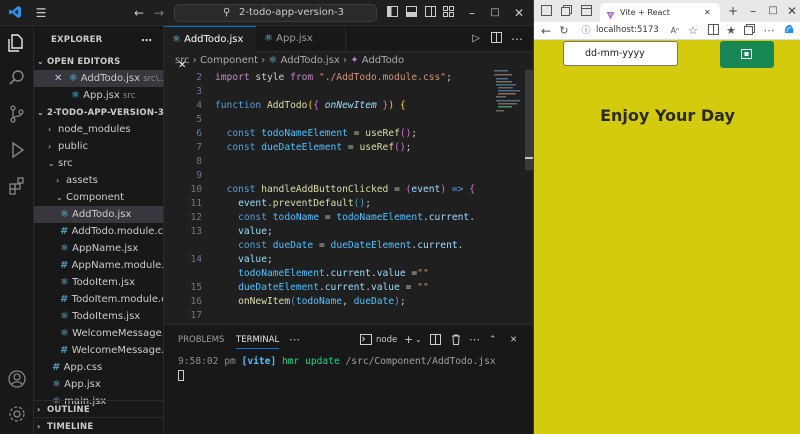 Image resolution: width=800 pixels, height=434 pixels. Describe the element at coordinates (196, 301) in the screenshot. I see `line-number: 16` at that location.